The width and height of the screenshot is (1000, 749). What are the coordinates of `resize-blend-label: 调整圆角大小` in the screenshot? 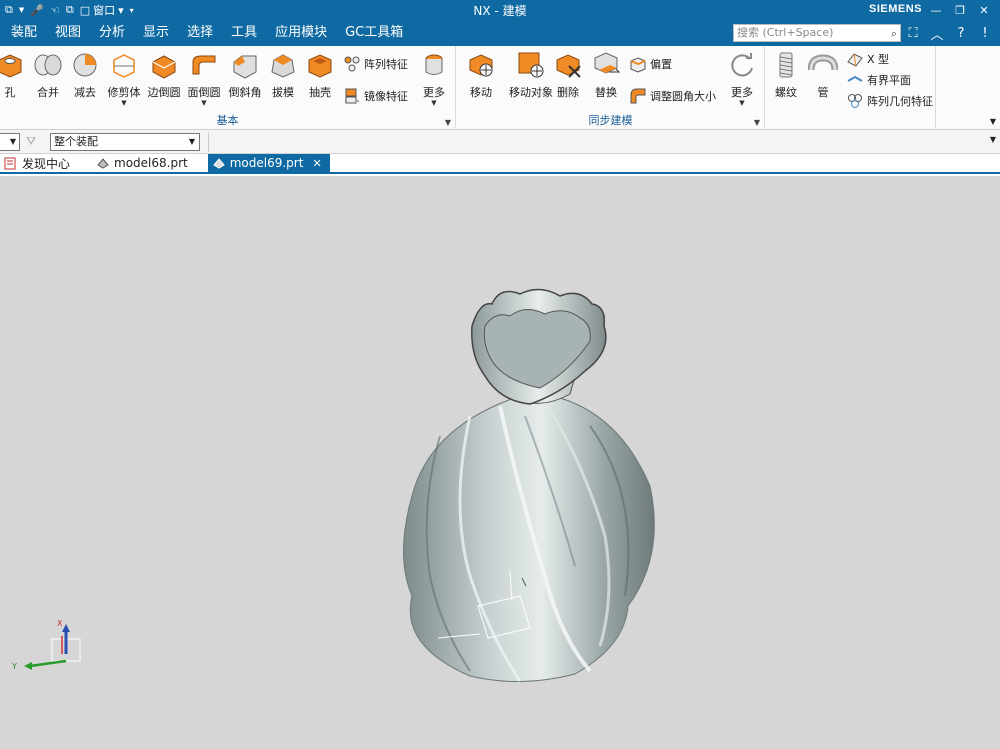 It's located at (683, 96).